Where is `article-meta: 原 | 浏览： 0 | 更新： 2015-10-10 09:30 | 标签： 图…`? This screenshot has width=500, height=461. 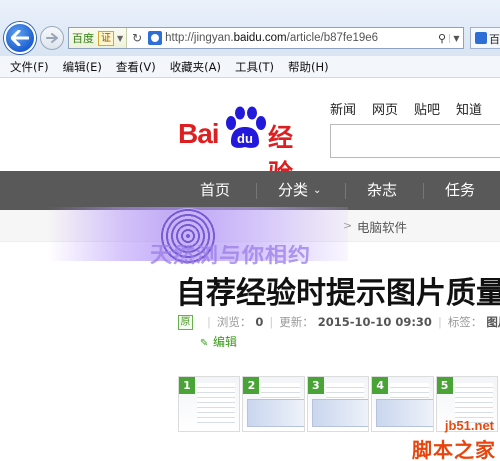
article-meta: 原 | 浏览： 0 | 更新： 2015-10-10 09:30 | 标签： 图… is located at coordinates (339, 322).